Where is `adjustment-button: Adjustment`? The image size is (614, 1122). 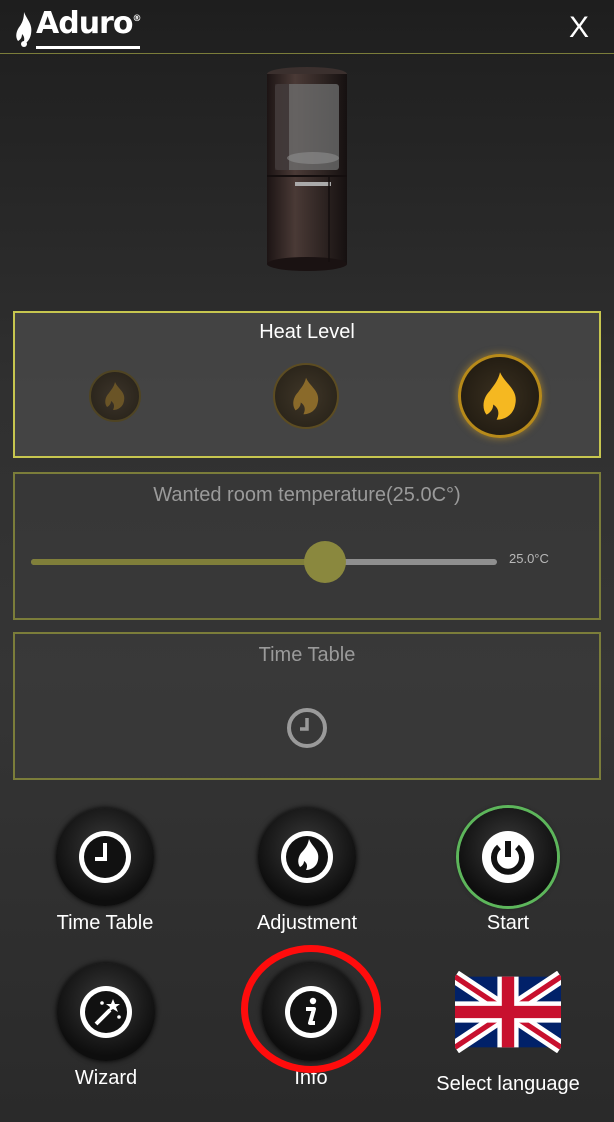
adjustment-button: Adjustment is located at coordinates (307, 871).